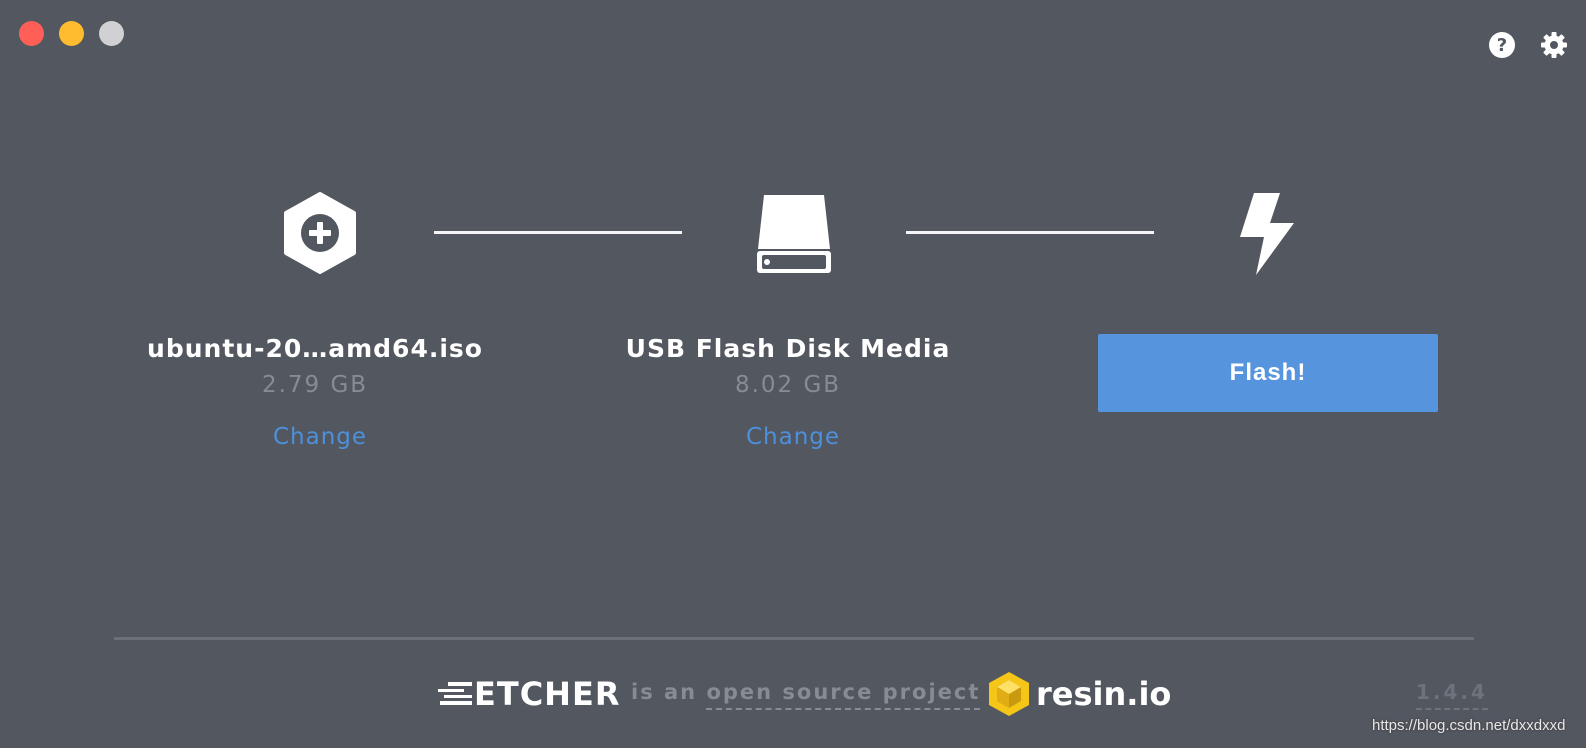 The image size is (1586, 748). I want to click on footer-tagline: is an open source project by, so click(826, 695).